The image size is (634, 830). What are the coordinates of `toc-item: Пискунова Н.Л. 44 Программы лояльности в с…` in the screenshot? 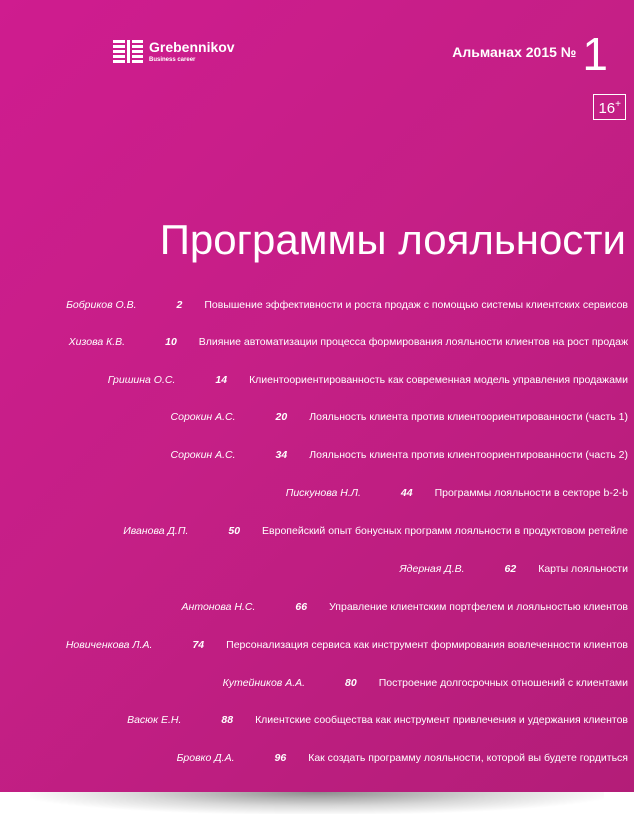 It's located at (457, 493).